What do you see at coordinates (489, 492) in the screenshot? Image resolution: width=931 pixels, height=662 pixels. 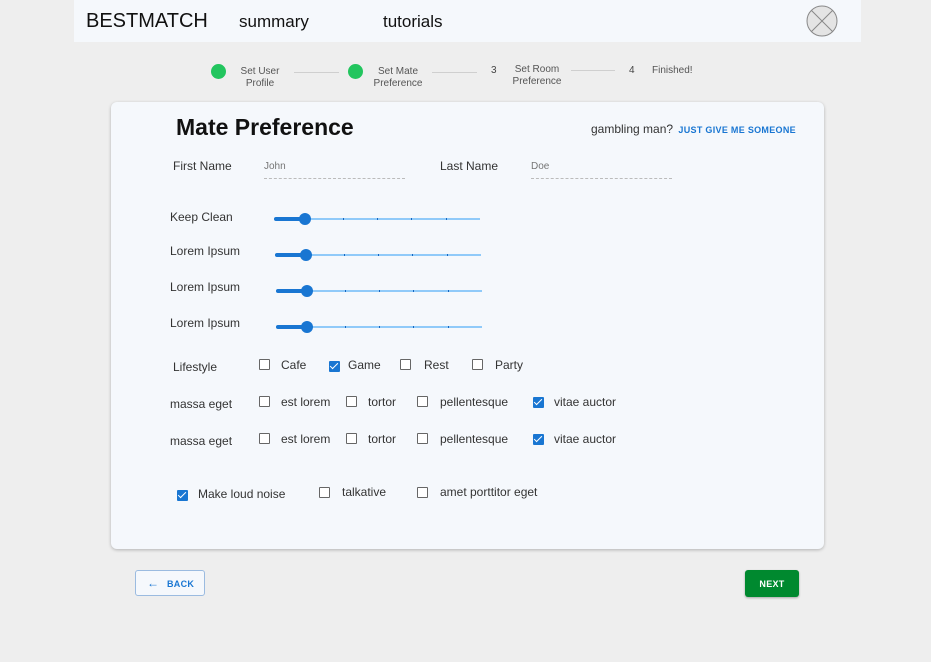 I see `checkbox-label-amet-porttitor-eget: amet porttitor eget` at bounding box center [489, 492].